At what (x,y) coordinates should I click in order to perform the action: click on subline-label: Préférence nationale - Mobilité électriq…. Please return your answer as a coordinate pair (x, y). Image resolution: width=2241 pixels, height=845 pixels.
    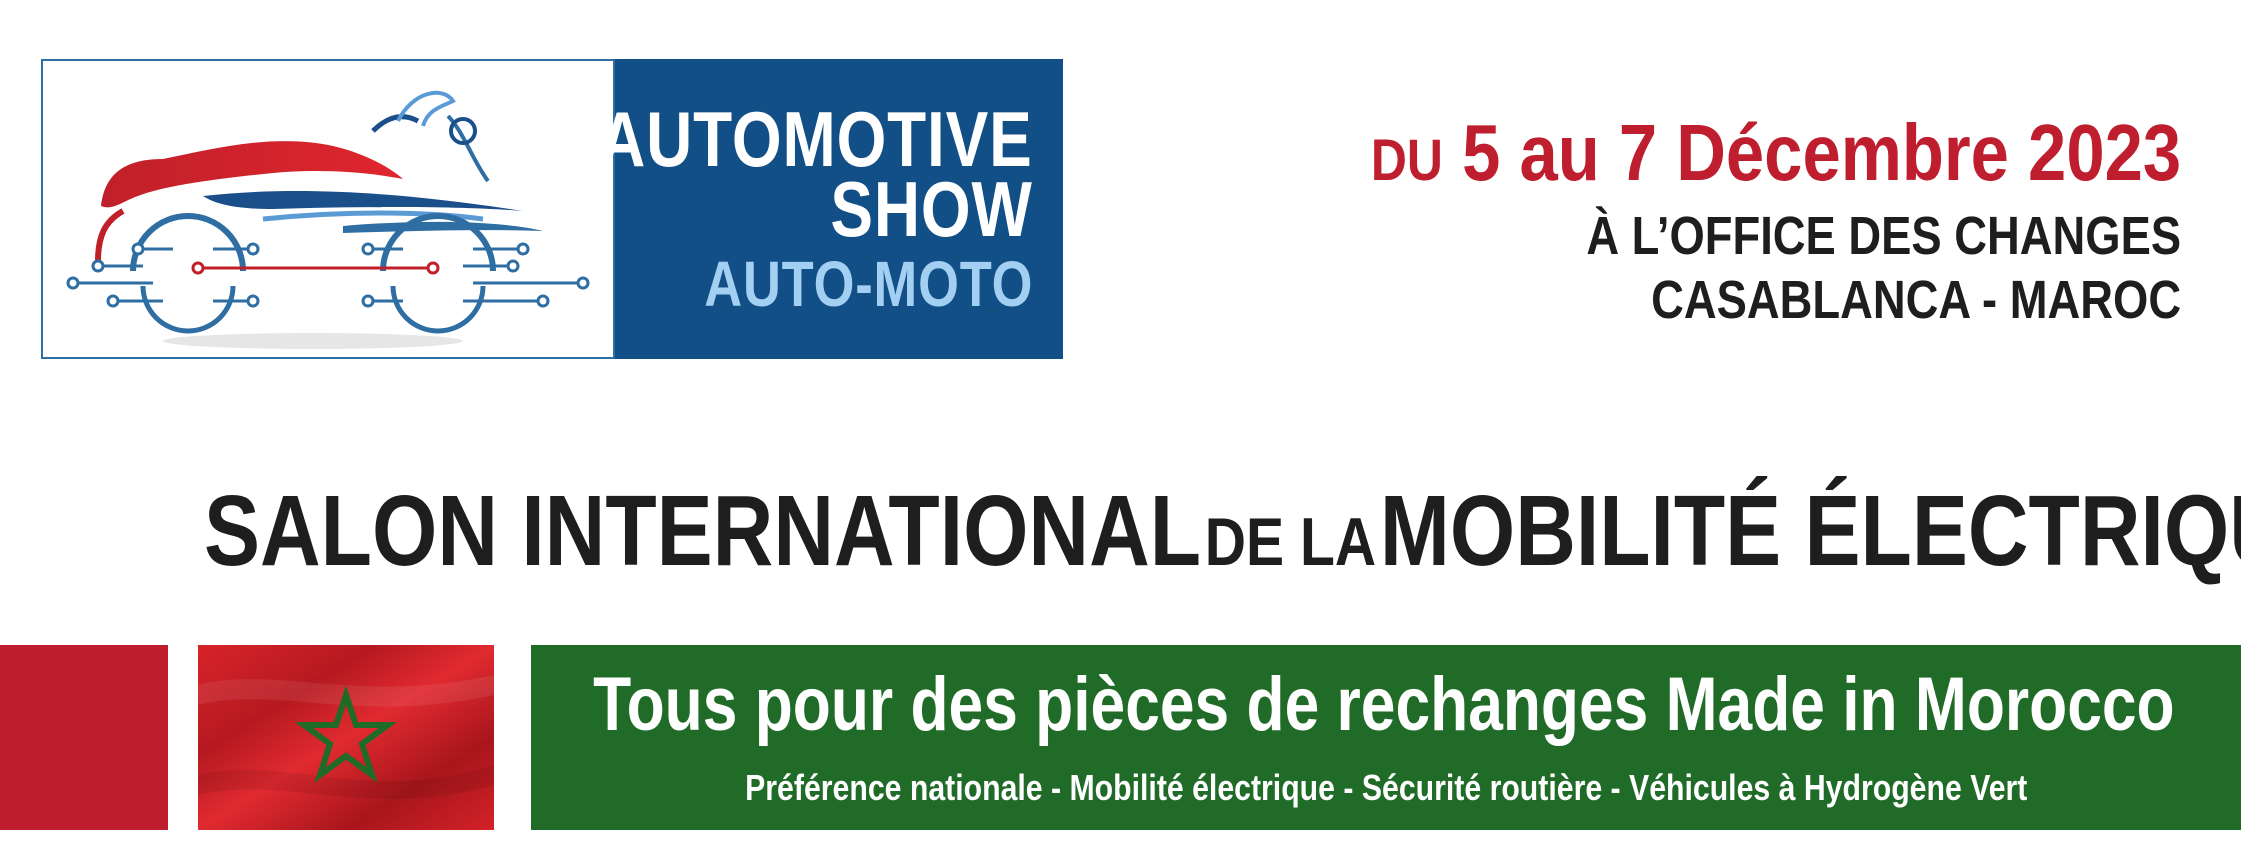
    Looking at the image, I should click on (1386, 787).